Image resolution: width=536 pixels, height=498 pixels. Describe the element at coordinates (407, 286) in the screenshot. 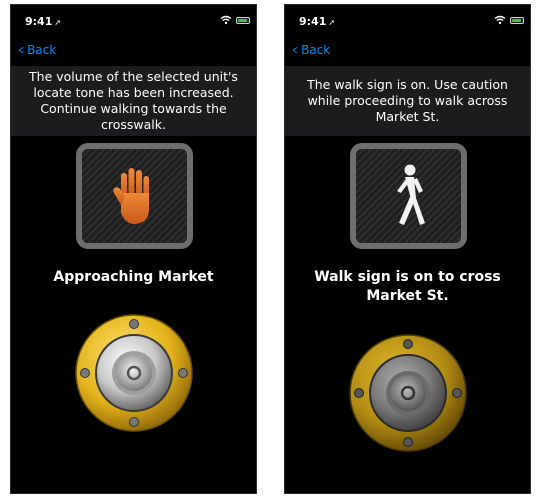

I see `status-caption: Walk sign is on to cross Market St.` at that location.